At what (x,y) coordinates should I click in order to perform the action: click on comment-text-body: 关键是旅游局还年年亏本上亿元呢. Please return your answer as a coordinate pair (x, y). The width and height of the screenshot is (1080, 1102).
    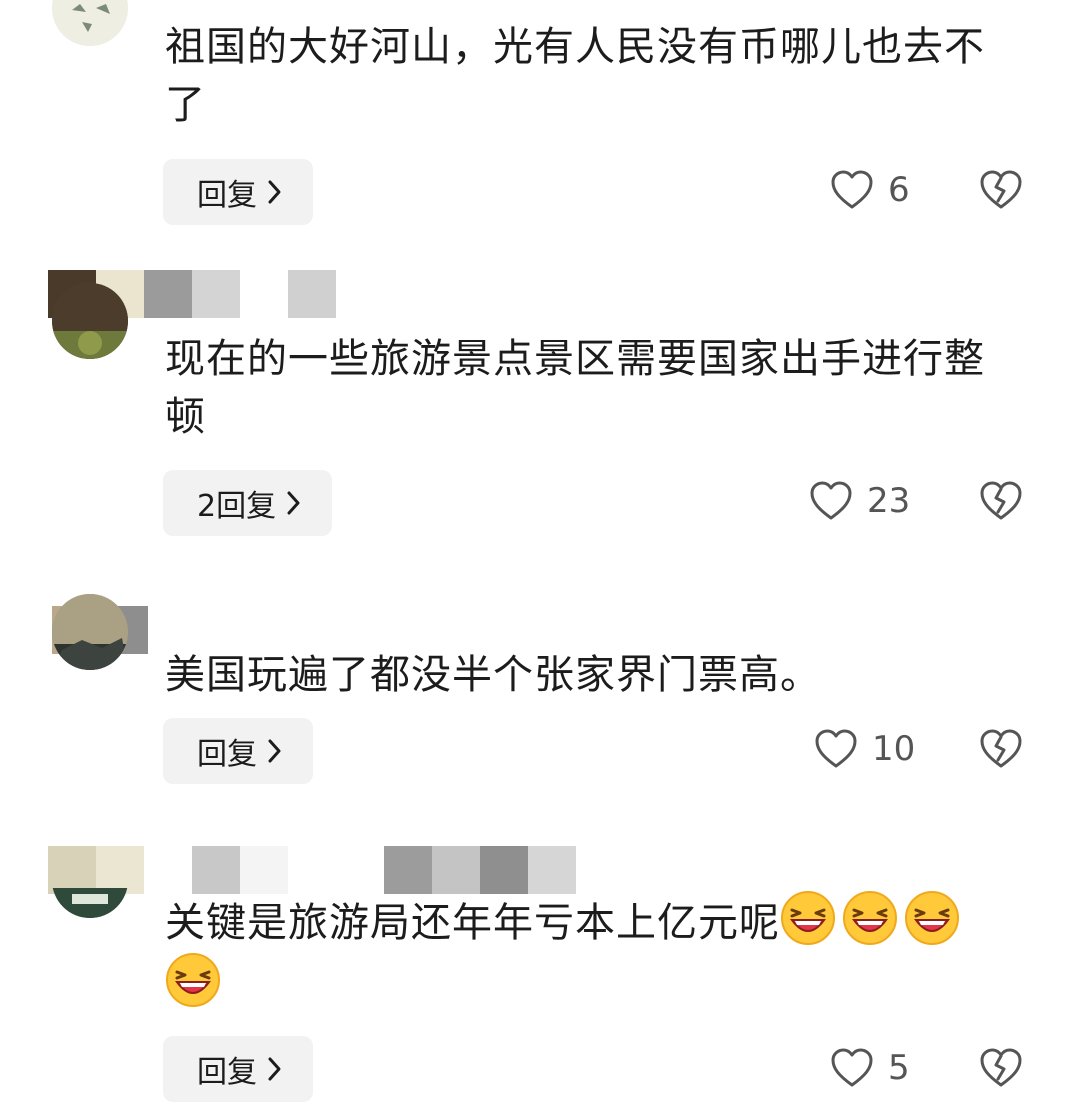
    Looking at the image, I should click on (472, 923).